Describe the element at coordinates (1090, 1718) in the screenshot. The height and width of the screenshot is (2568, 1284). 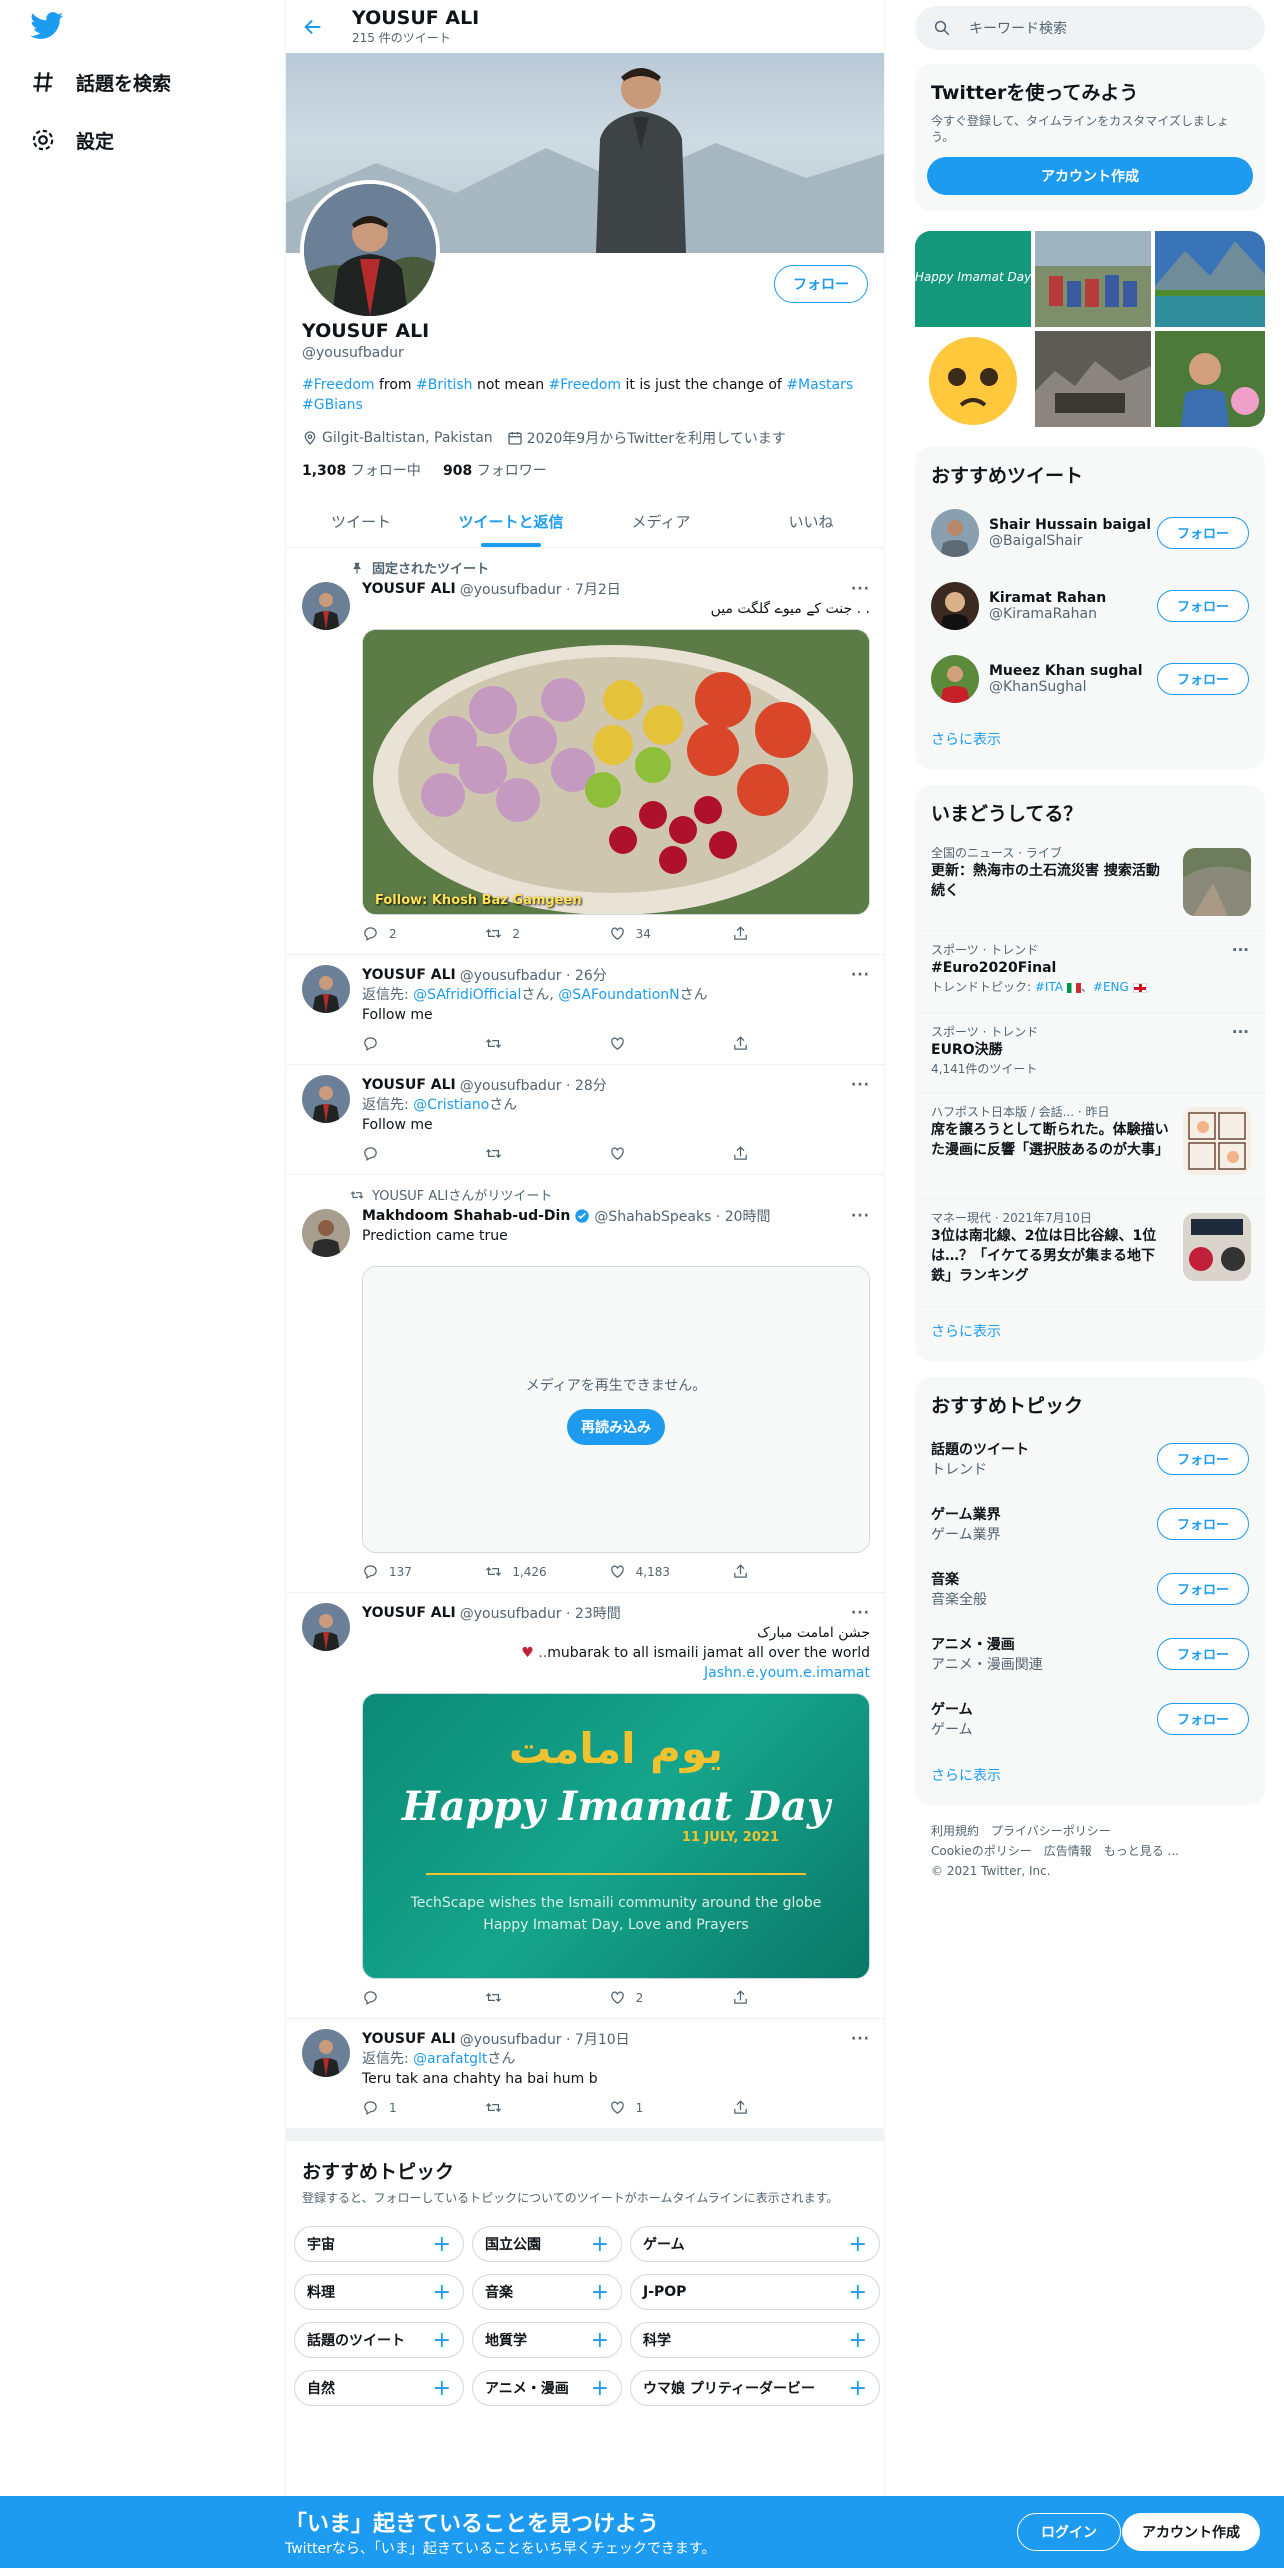
I see `topic-row: ゲーム ゲーム フォロー` at that location.